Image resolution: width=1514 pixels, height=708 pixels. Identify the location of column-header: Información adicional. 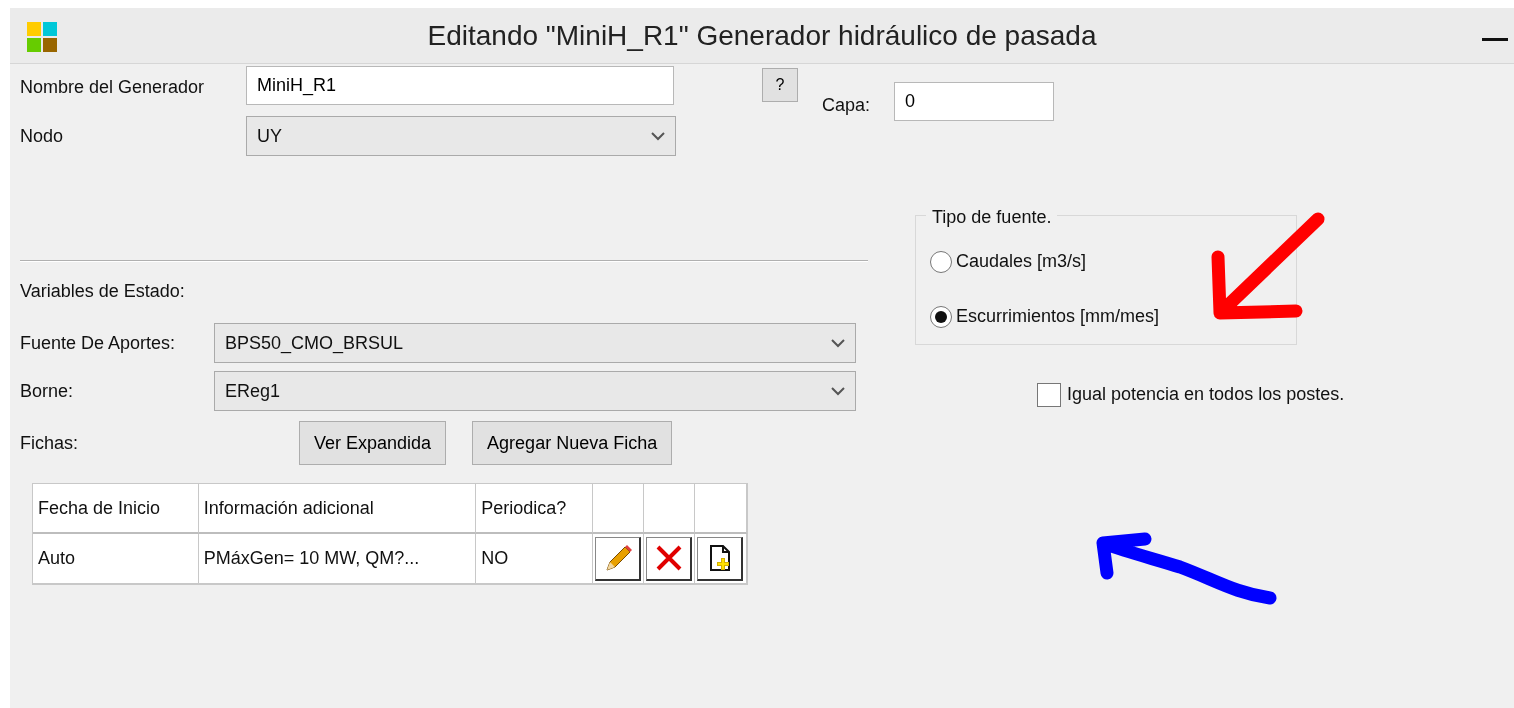
(337, 509).